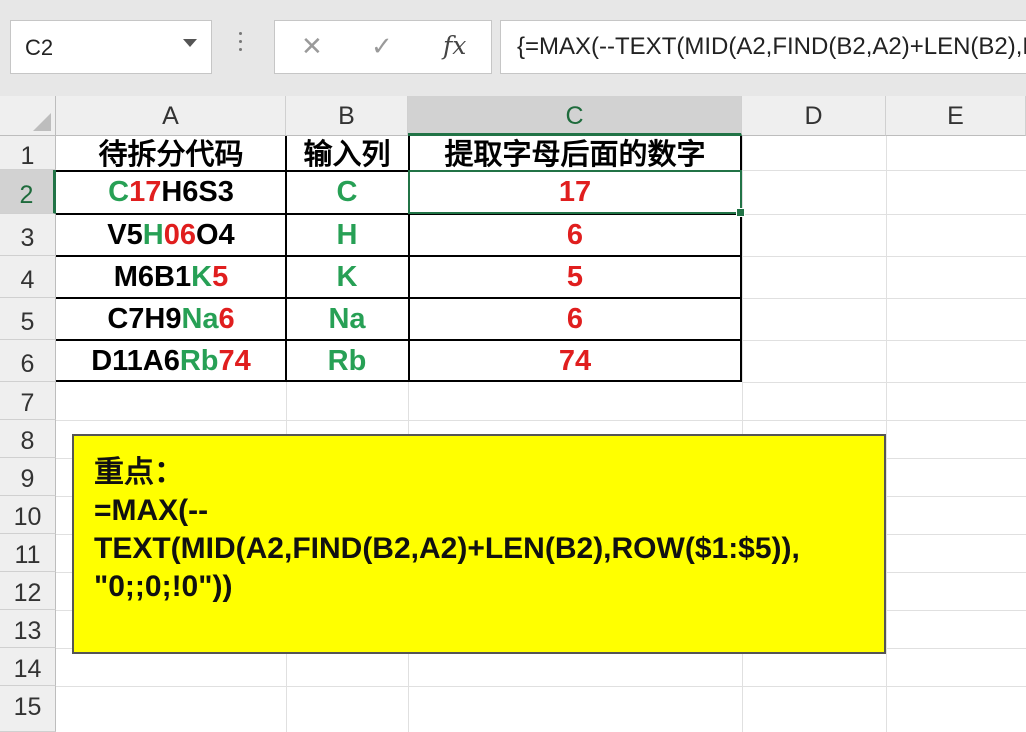  I want to click on code-cell: M6B1K5, so click(171, 277).